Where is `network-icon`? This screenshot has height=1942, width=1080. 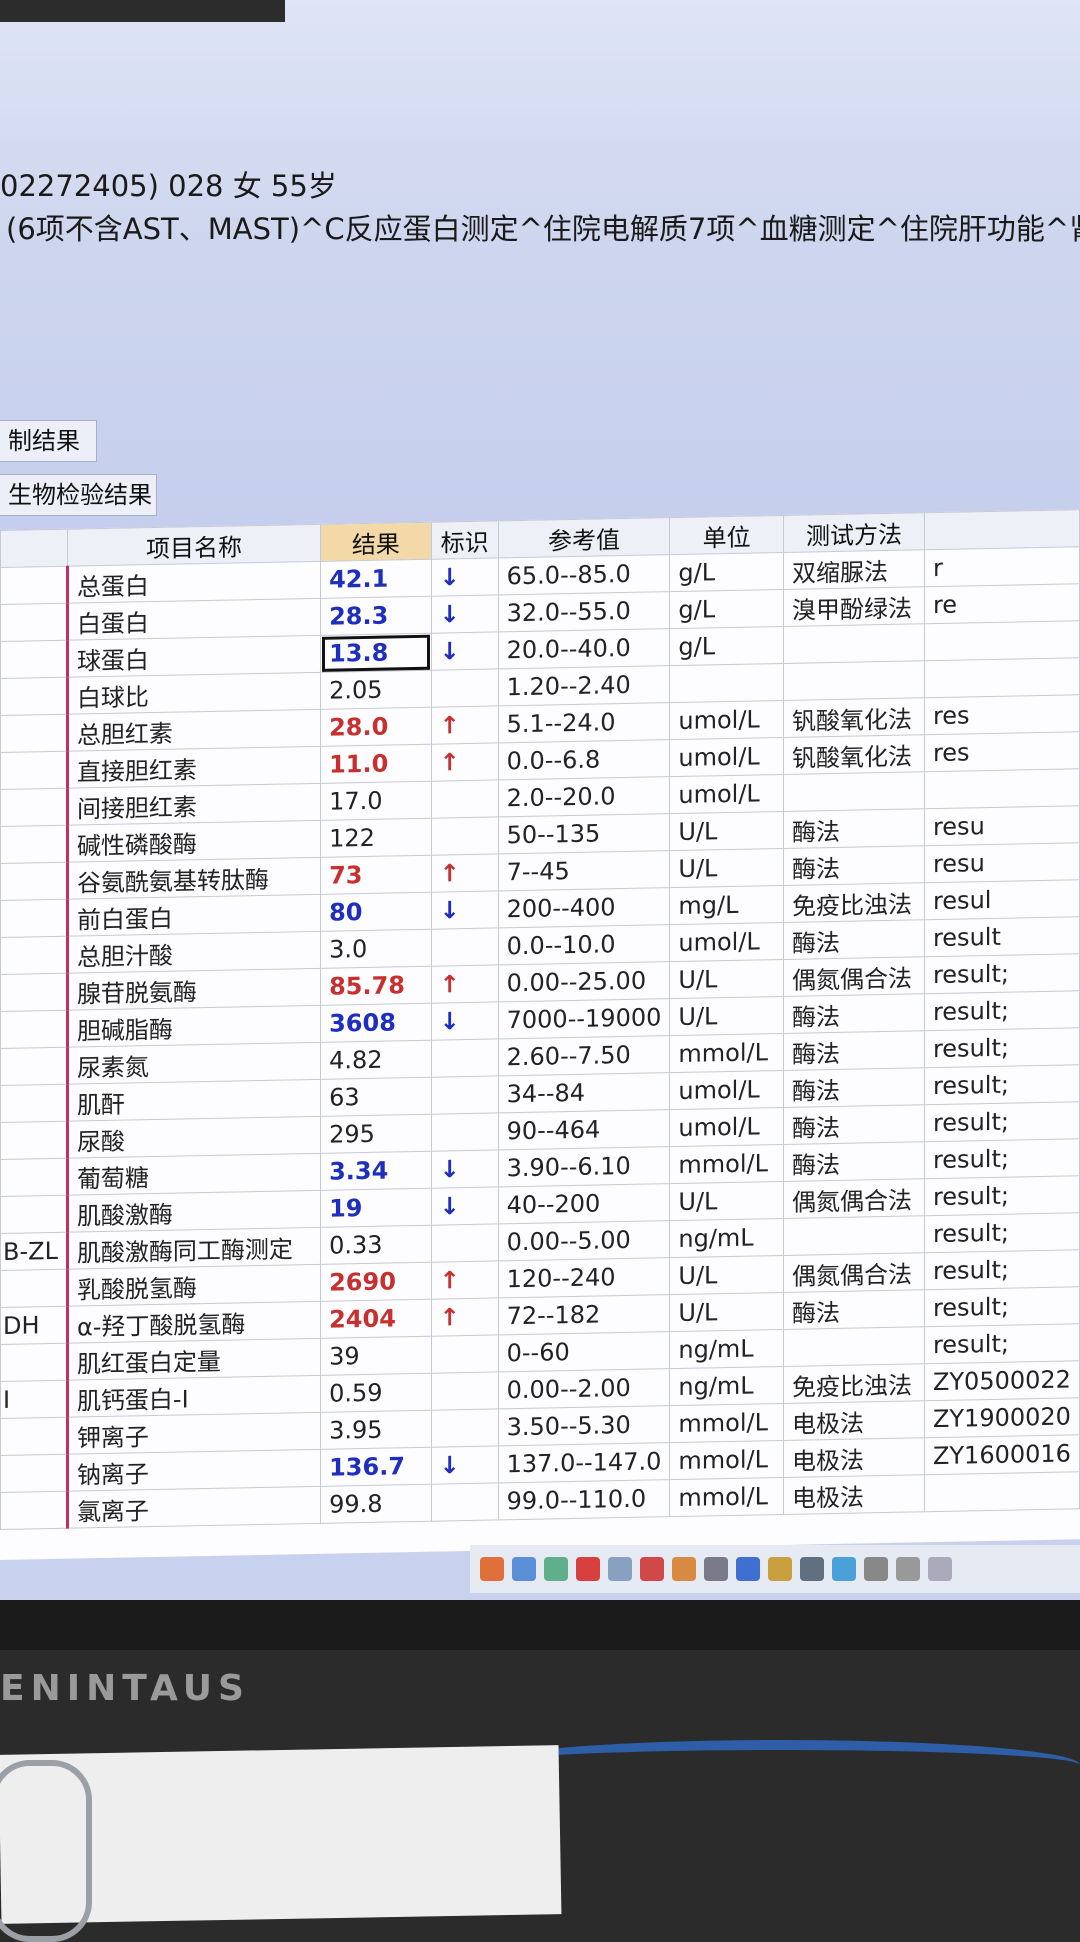
network-icon is located at coordinates (876, 1569).